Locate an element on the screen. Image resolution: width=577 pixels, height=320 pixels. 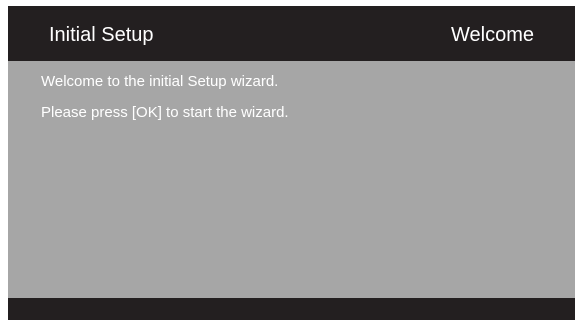
step-title: Welcome is located at coordinates (492, 35).